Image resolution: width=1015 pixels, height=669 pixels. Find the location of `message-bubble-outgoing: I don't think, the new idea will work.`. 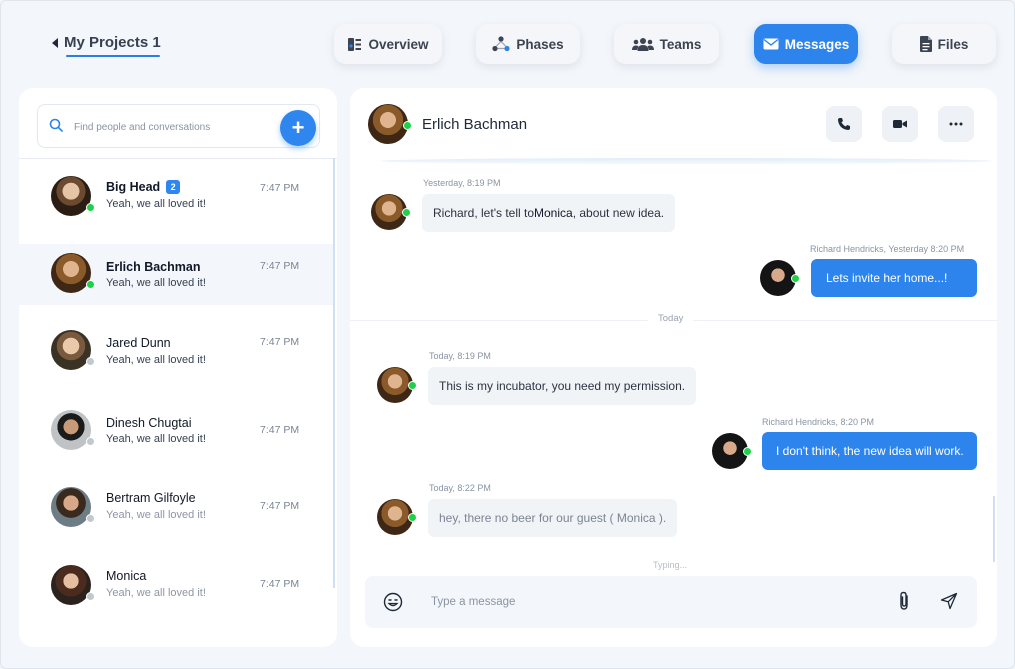

message-bubble-outgoing: I don't think, the new idea will work. is located at coordinates (869, 451).